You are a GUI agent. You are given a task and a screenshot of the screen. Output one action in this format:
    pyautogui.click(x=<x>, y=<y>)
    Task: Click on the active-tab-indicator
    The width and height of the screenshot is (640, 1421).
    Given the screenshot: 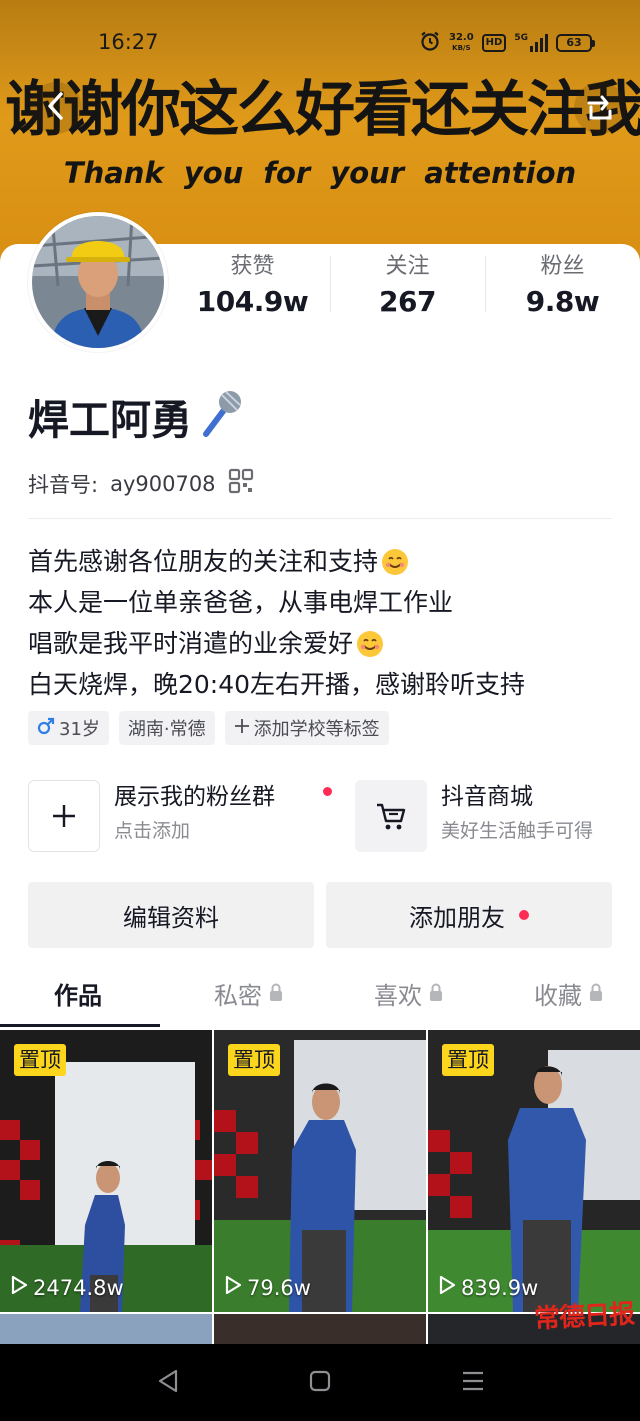 What is the action you would take?
    pyautogui.click(x=80, y=1025)
    